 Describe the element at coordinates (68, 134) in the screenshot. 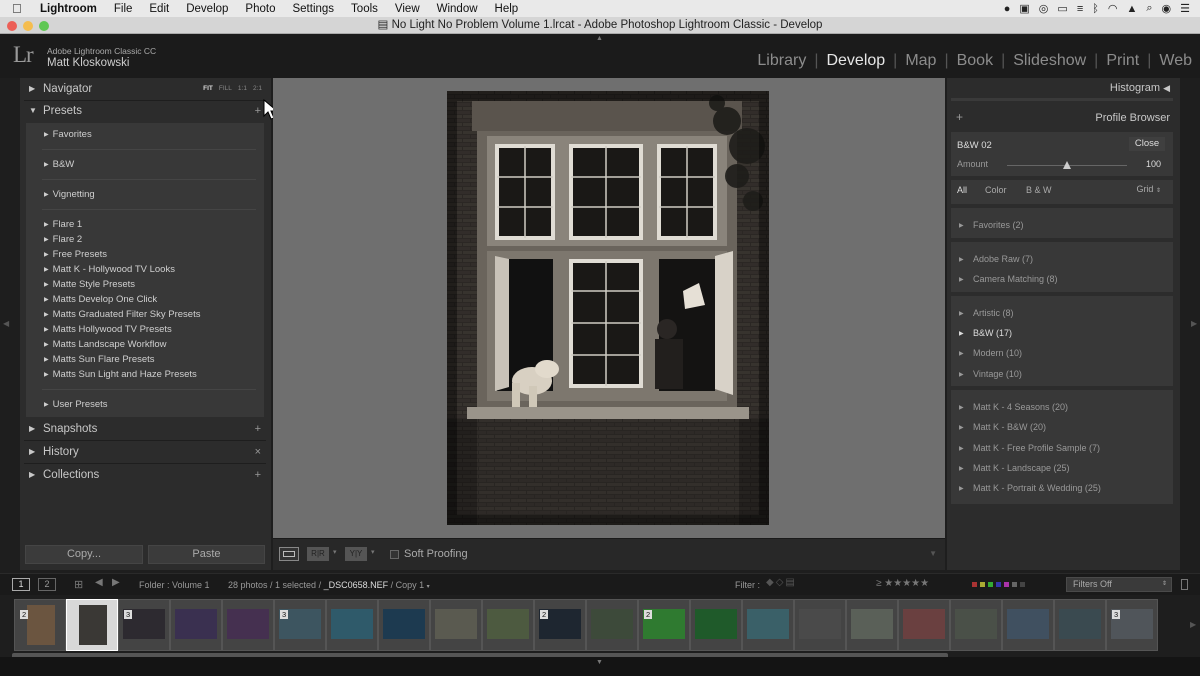

I see `preset-folder: ▶ Favorites` at that location.